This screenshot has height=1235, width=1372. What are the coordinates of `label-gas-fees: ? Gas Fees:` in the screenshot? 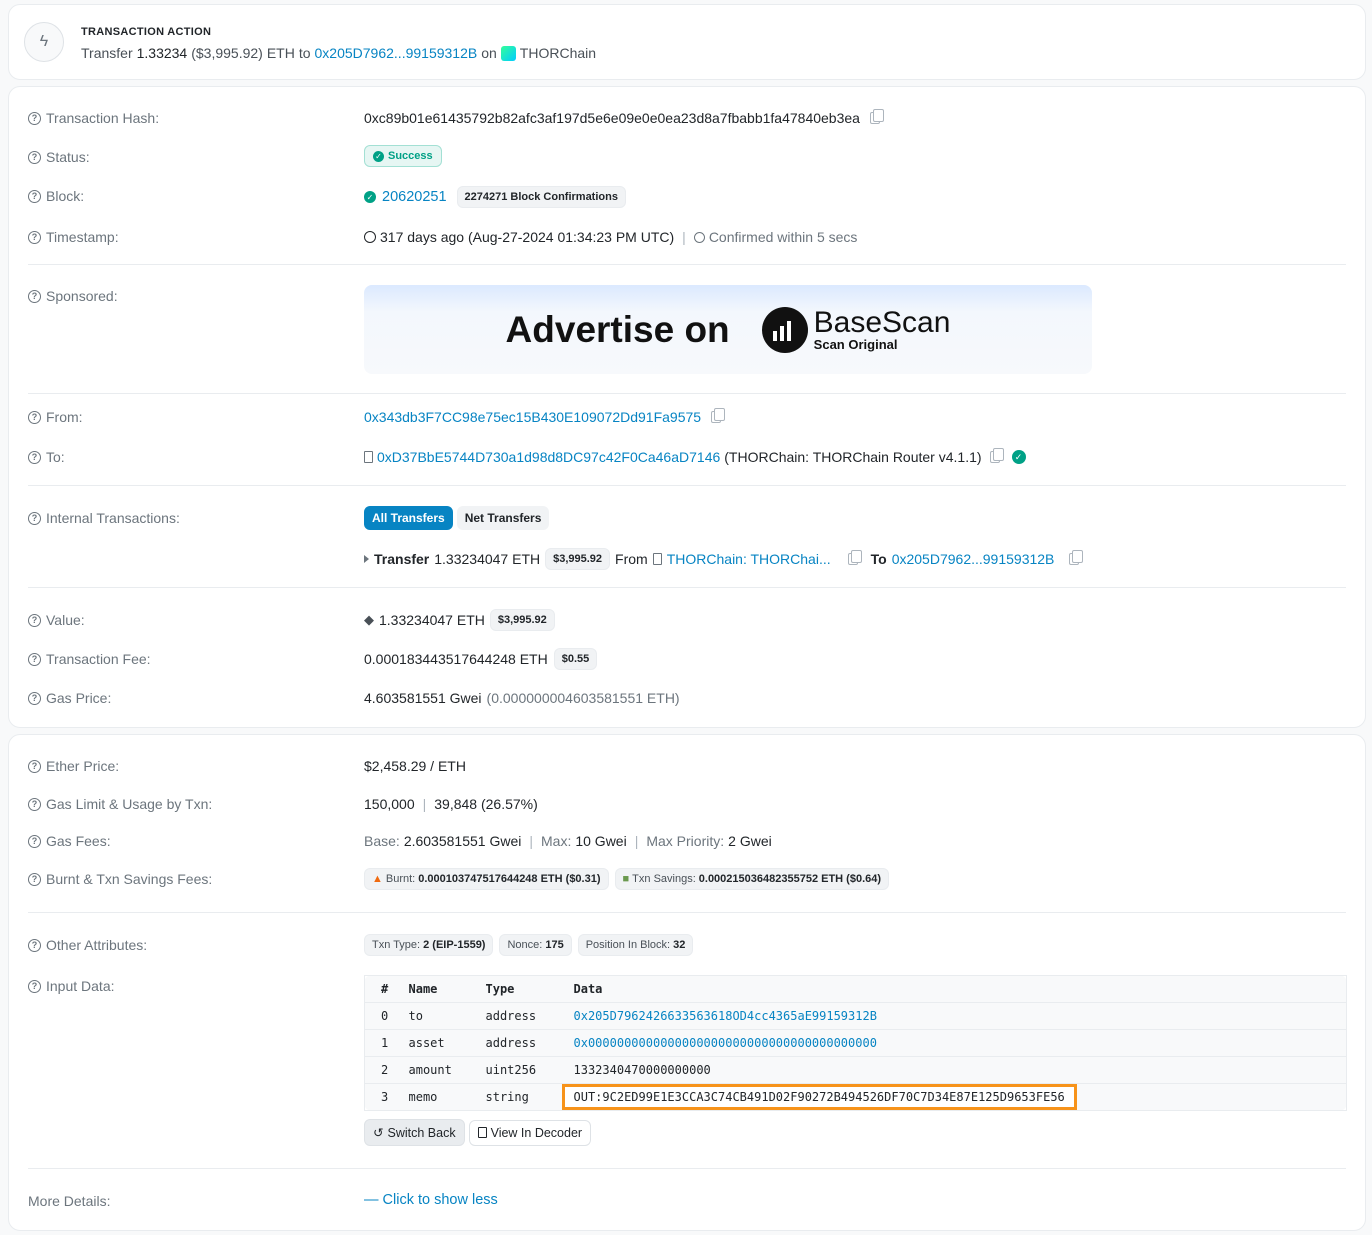 It's located at (69, 841).